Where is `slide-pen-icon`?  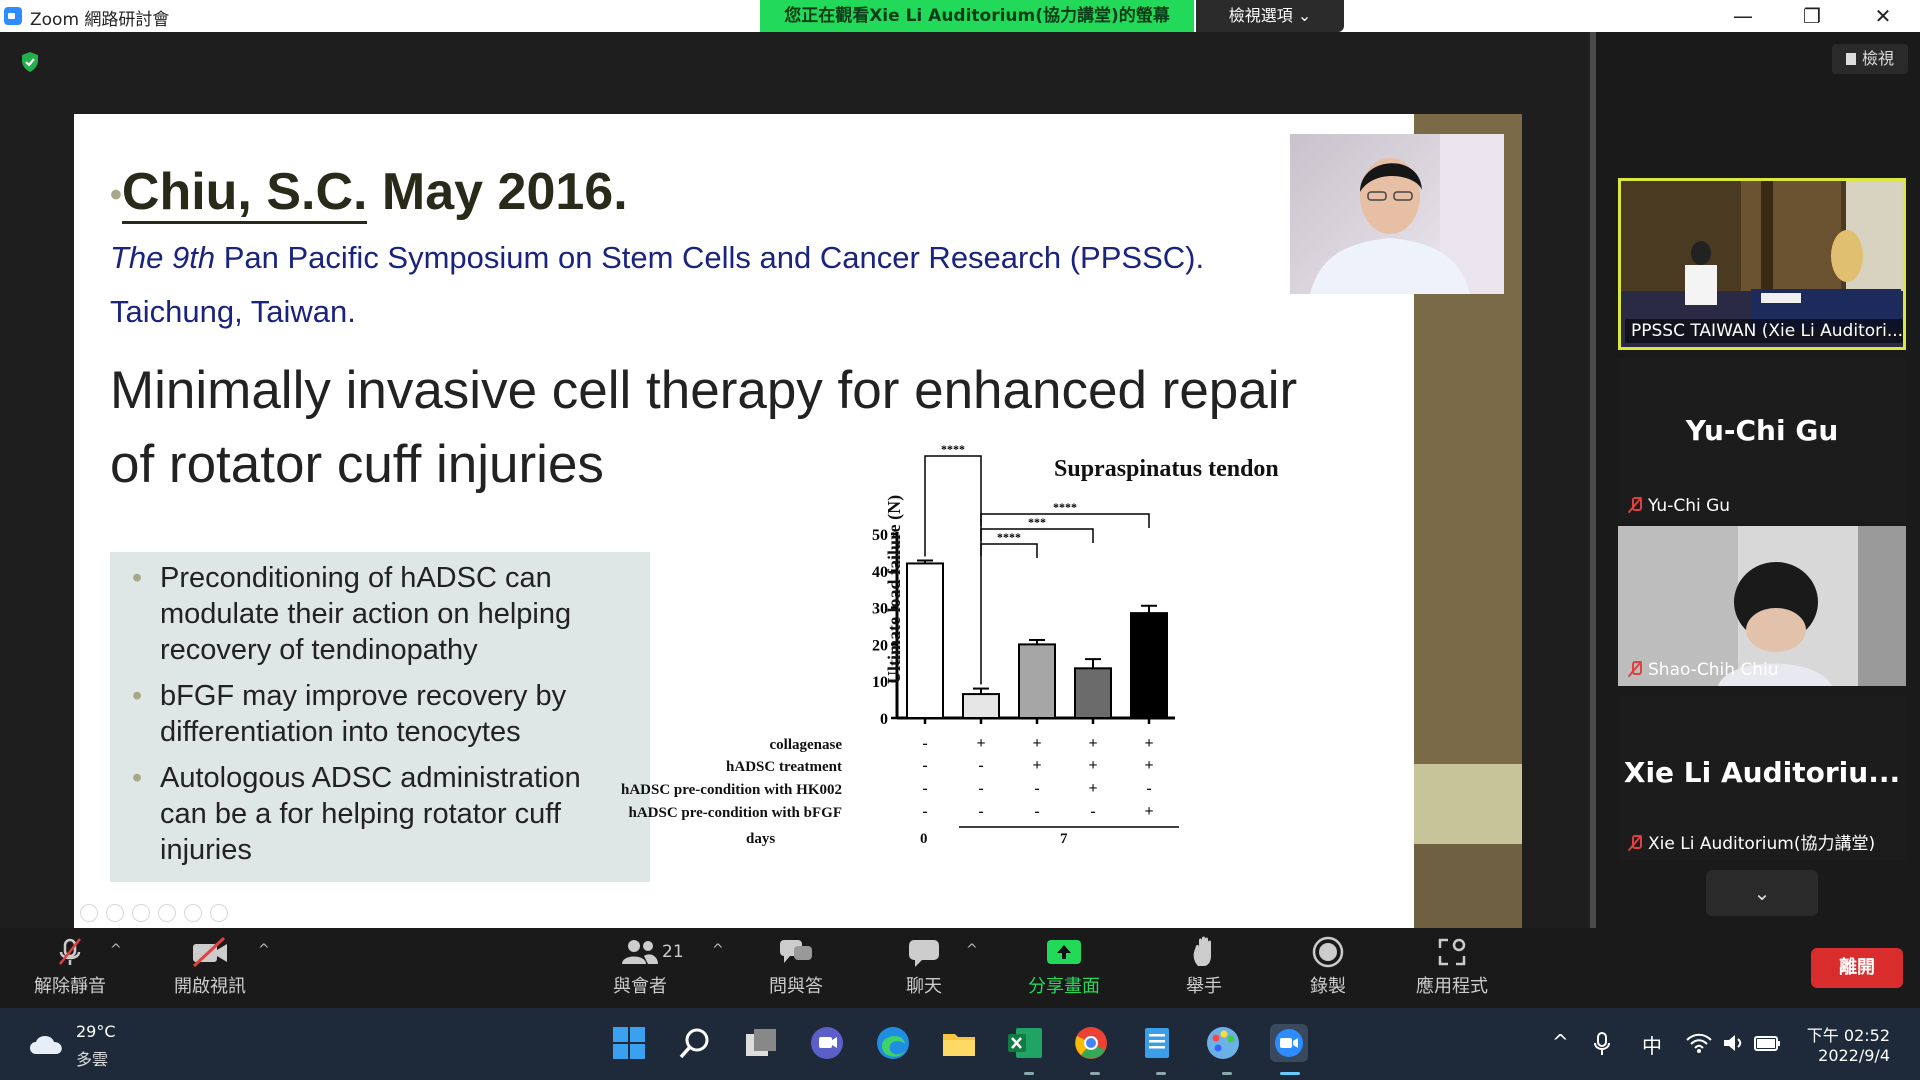
slide-pen-icon is located at coordinates (141, 913).